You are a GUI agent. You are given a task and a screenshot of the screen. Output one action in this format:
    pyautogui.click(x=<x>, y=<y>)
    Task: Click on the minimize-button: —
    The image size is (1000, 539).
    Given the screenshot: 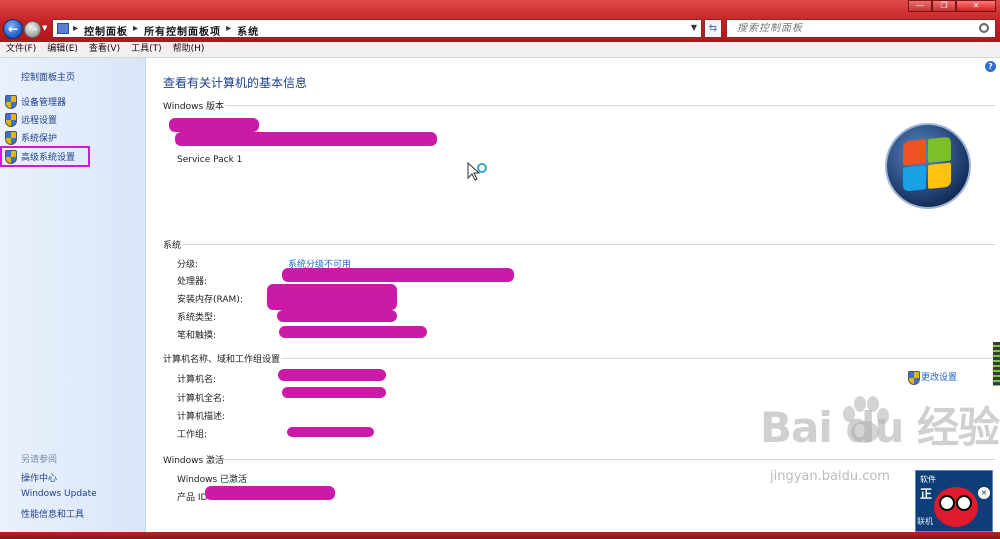 What is the action you would take?
    pyautogui.click(x=920, y=6)
    